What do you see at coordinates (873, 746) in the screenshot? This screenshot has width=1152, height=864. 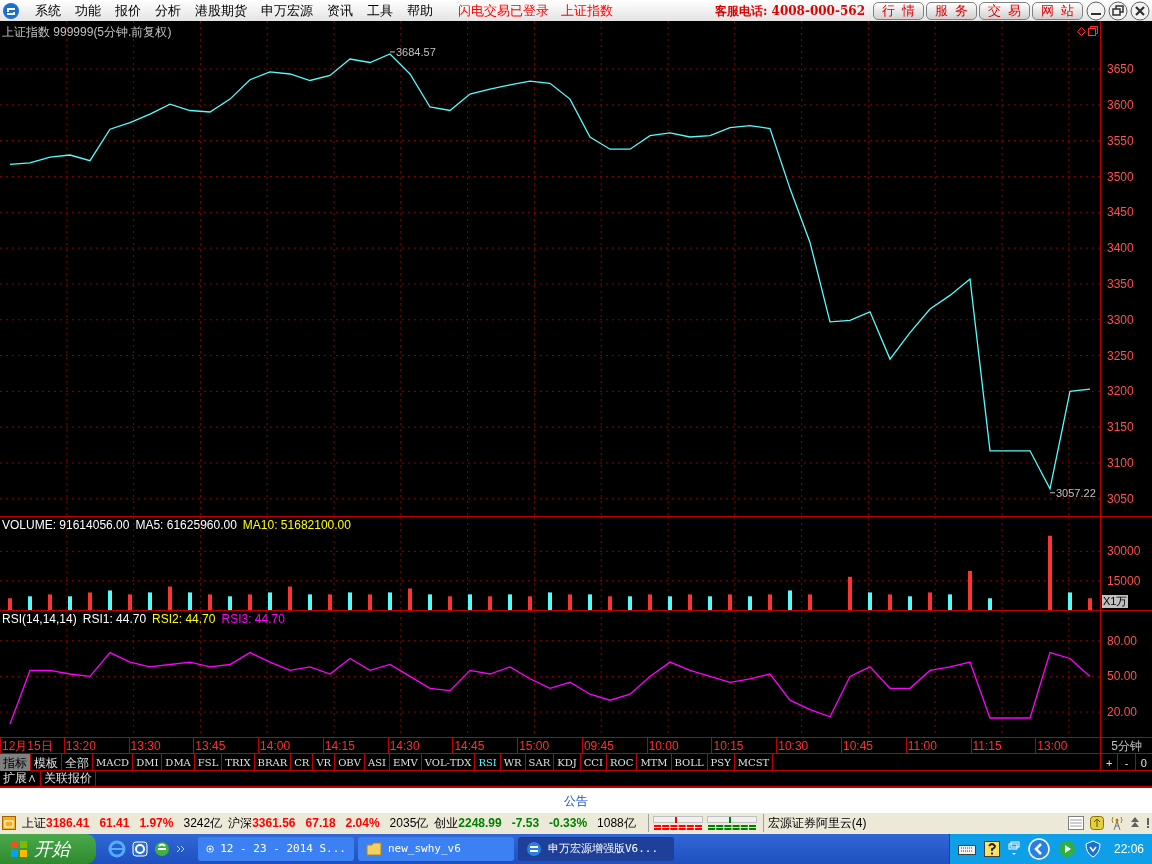 I see `time-label: 10:45` at bounding box center [873, 746].